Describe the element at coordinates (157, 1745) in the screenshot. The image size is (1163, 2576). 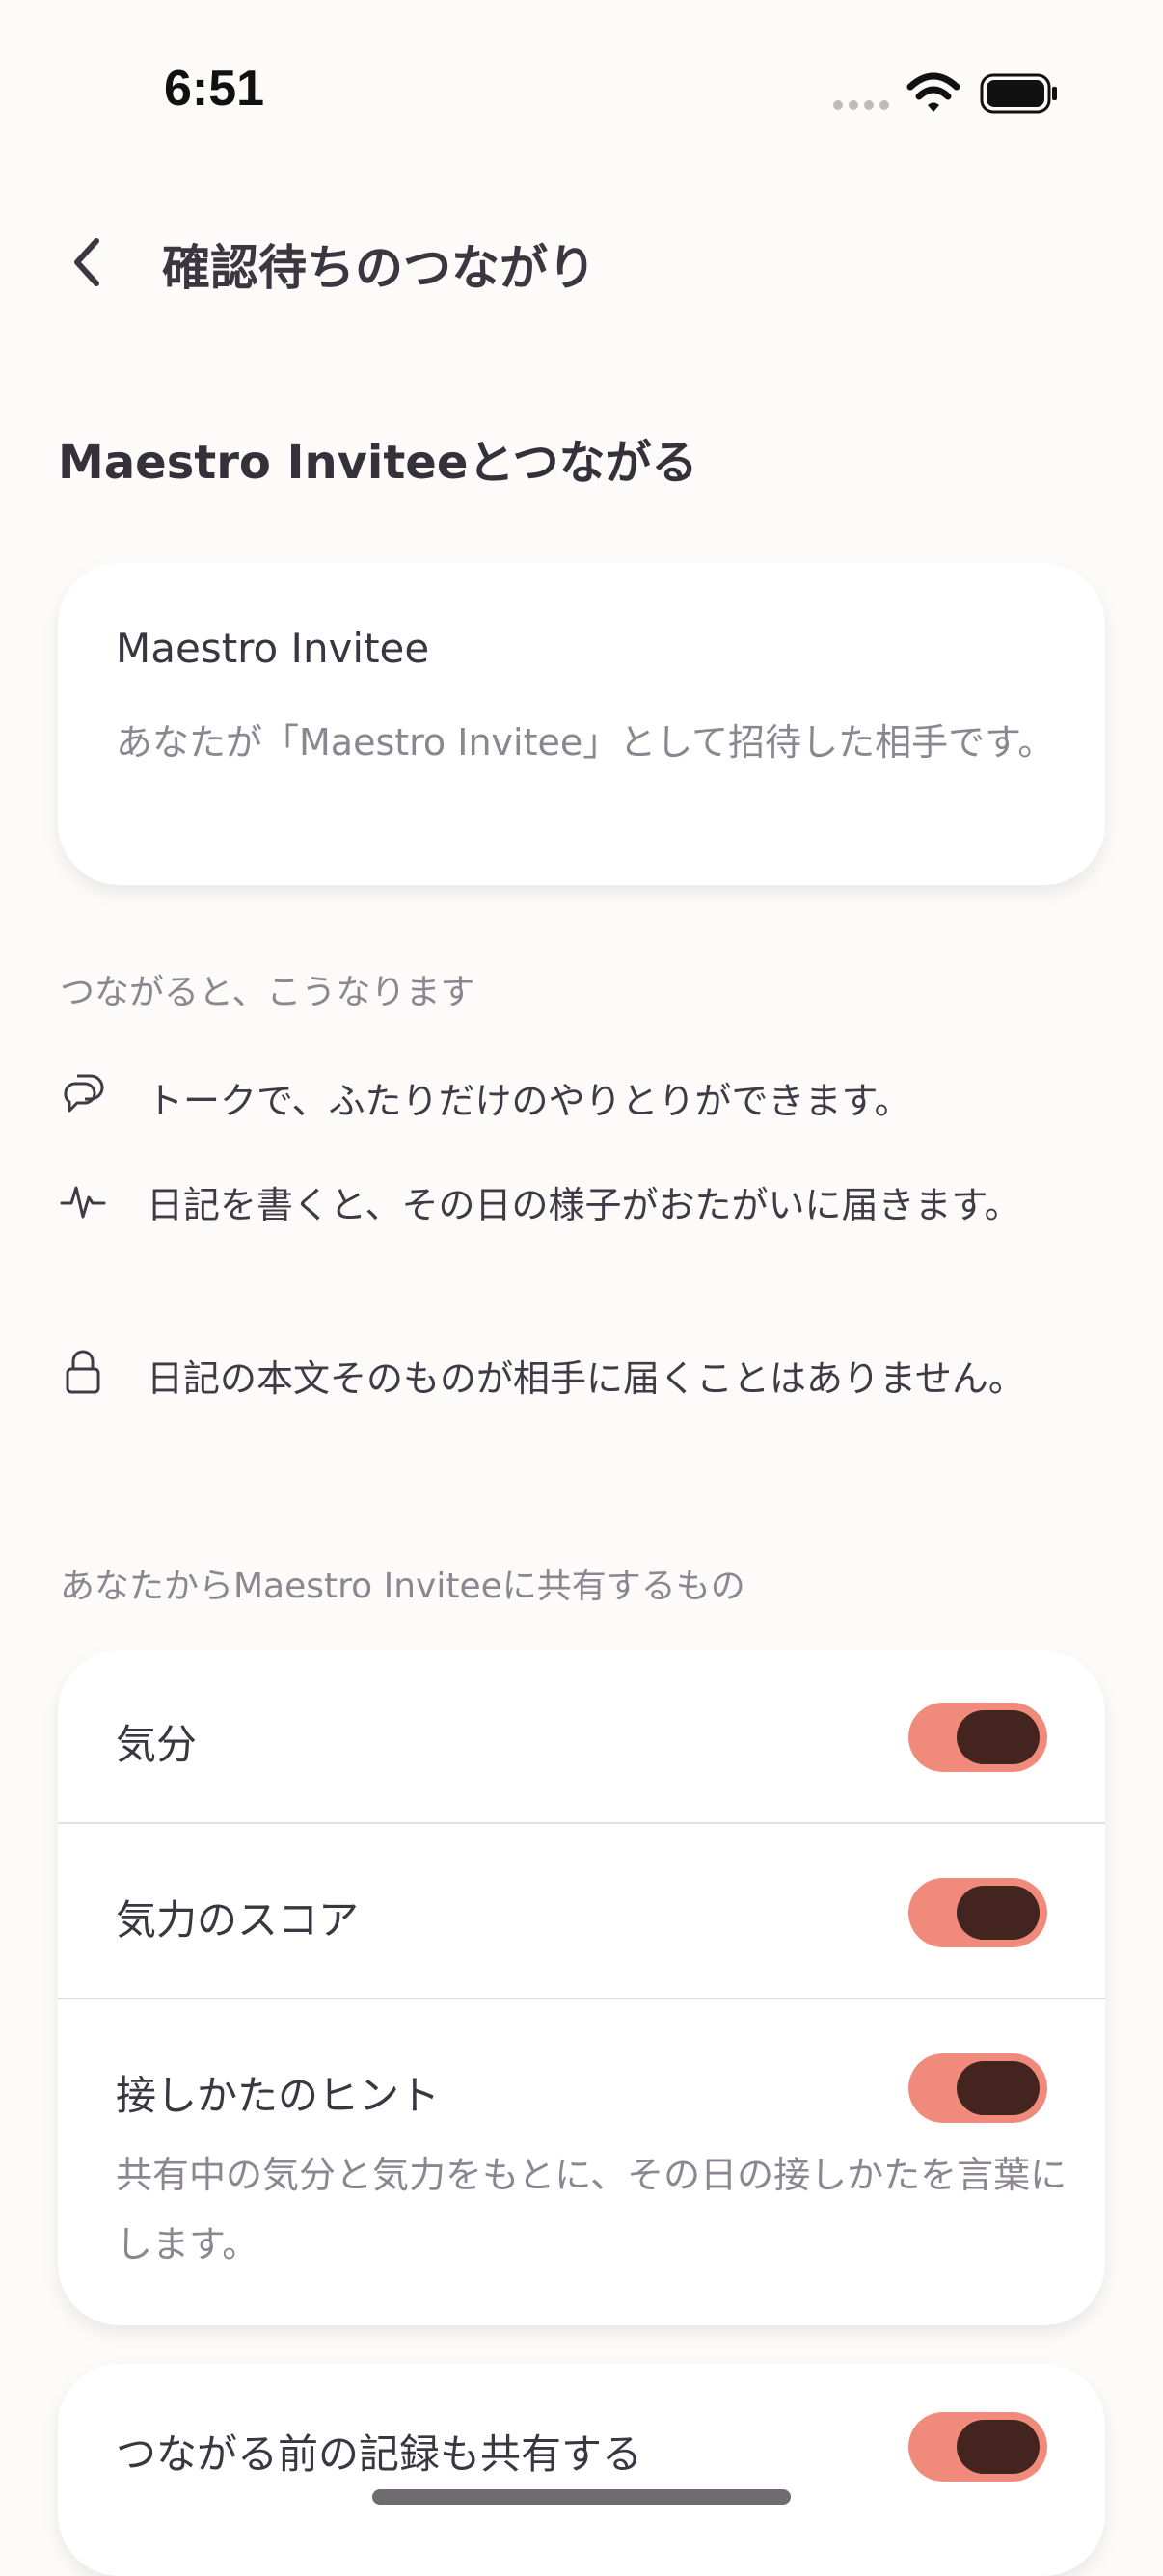
I see `share-mood-label: 気分` at that location.